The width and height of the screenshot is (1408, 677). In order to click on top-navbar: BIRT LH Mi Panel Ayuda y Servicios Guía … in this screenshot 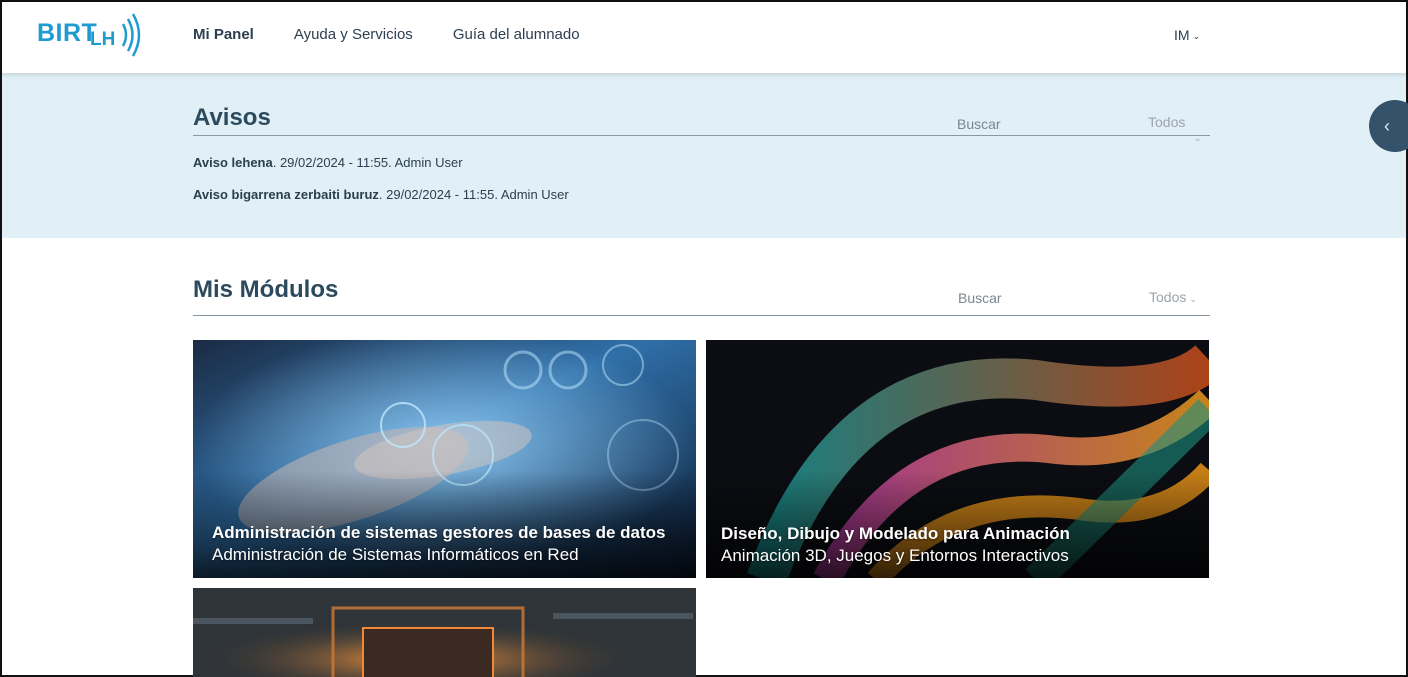, I will do `click(704, 37)`.